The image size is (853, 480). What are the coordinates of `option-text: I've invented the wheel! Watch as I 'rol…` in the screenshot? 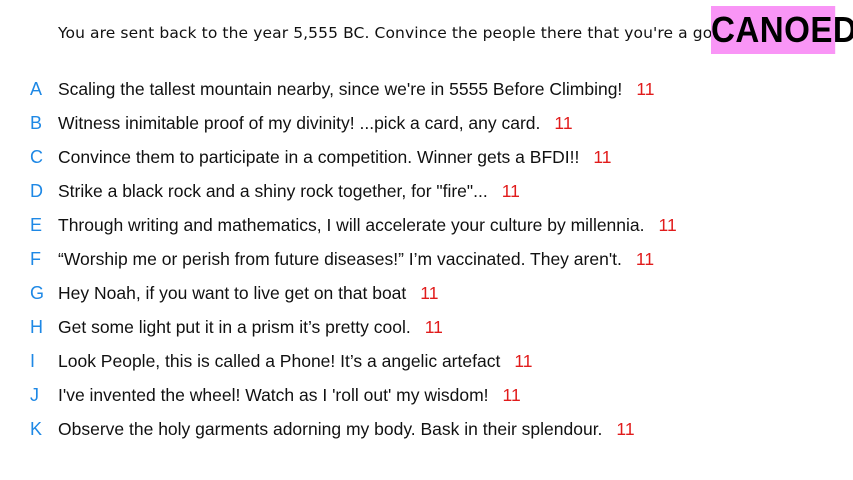 It's located at (273, 395).